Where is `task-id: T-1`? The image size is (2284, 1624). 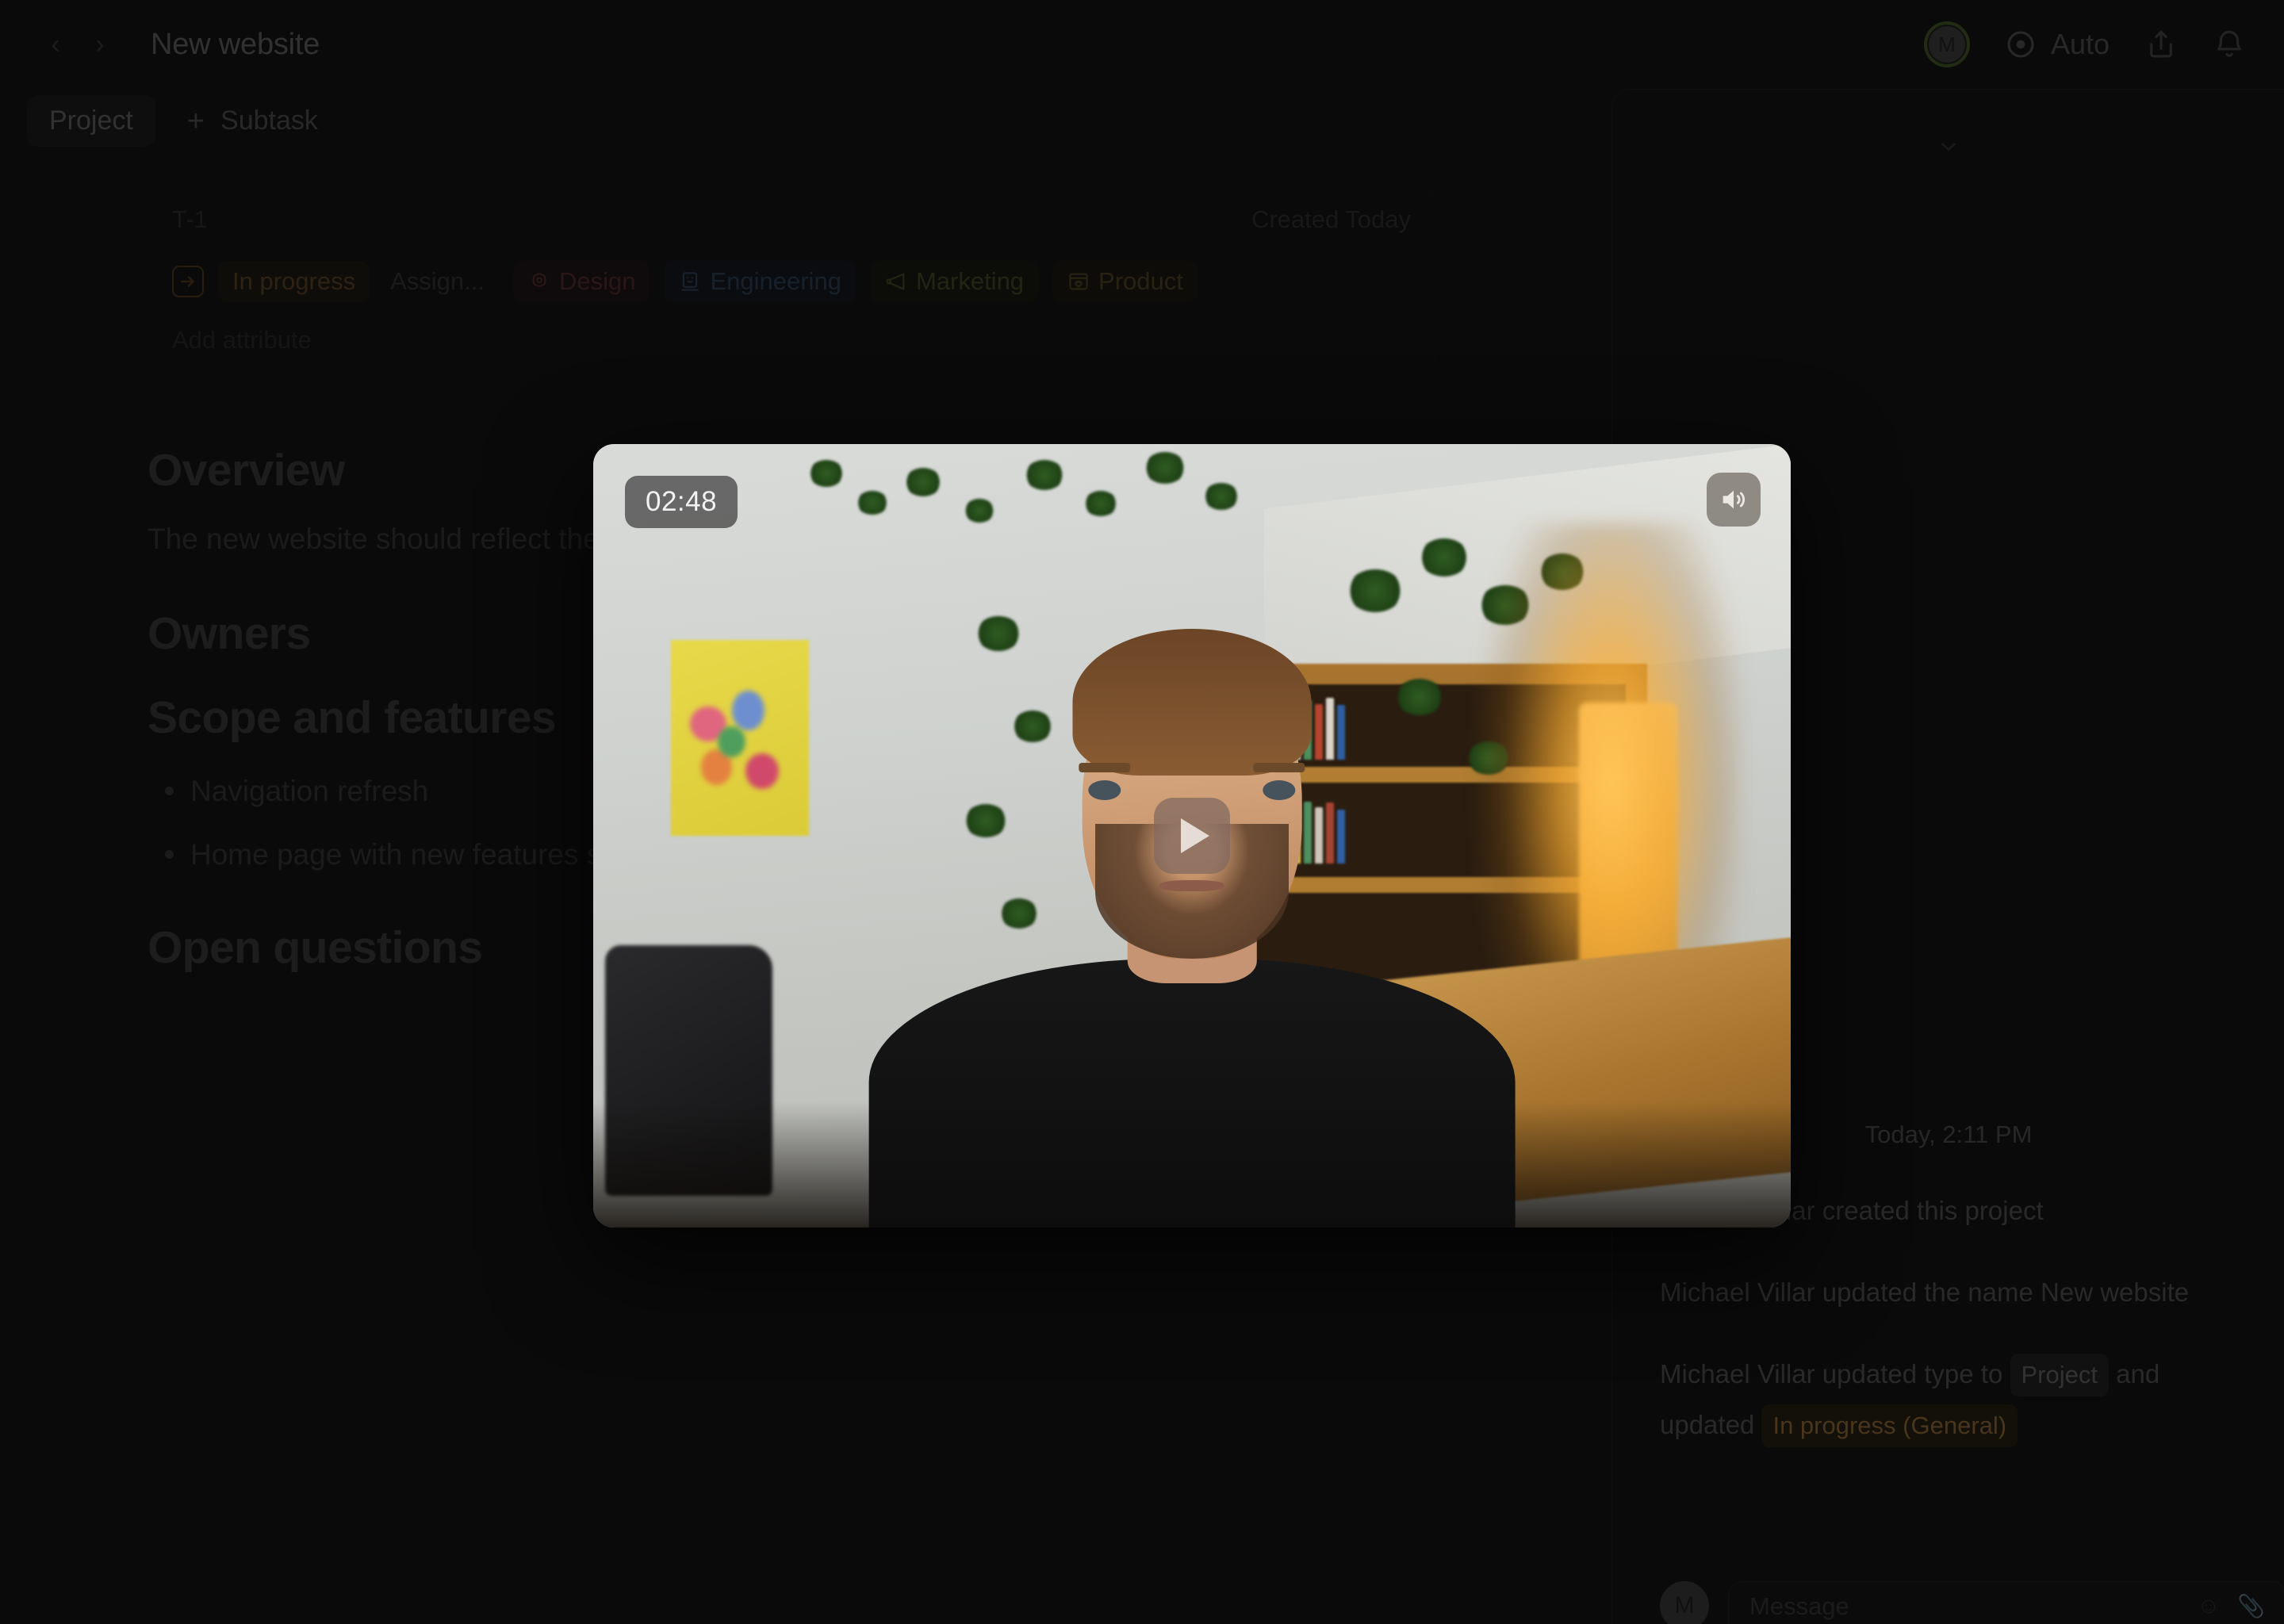 task-id: T-1 is located at coordinates (190, 219).